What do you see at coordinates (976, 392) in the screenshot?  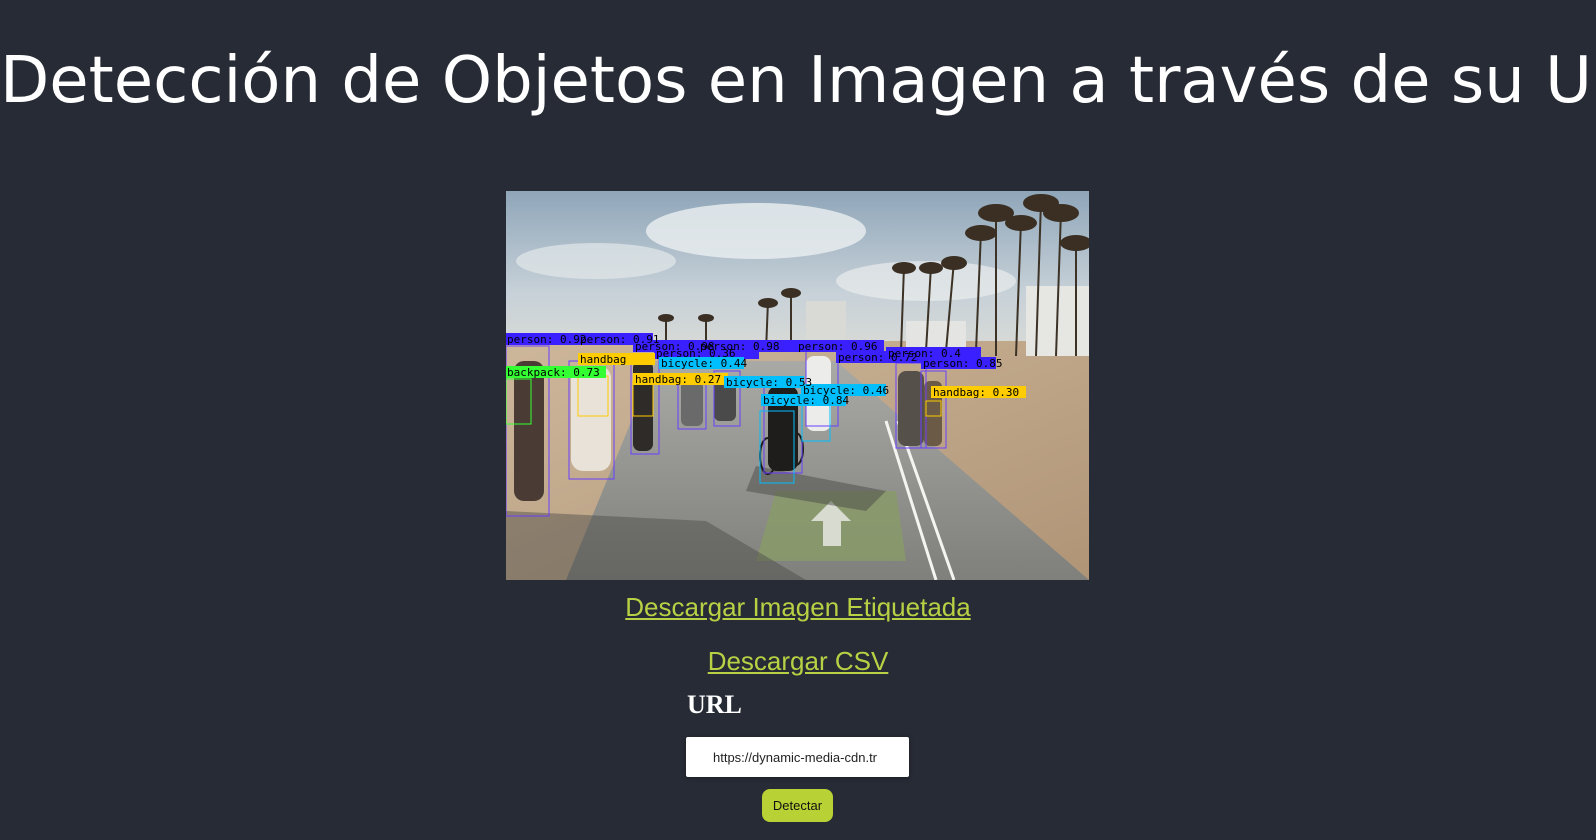 I see `det-label-11: handbag: 0.30` at bounding box center [976, 392].